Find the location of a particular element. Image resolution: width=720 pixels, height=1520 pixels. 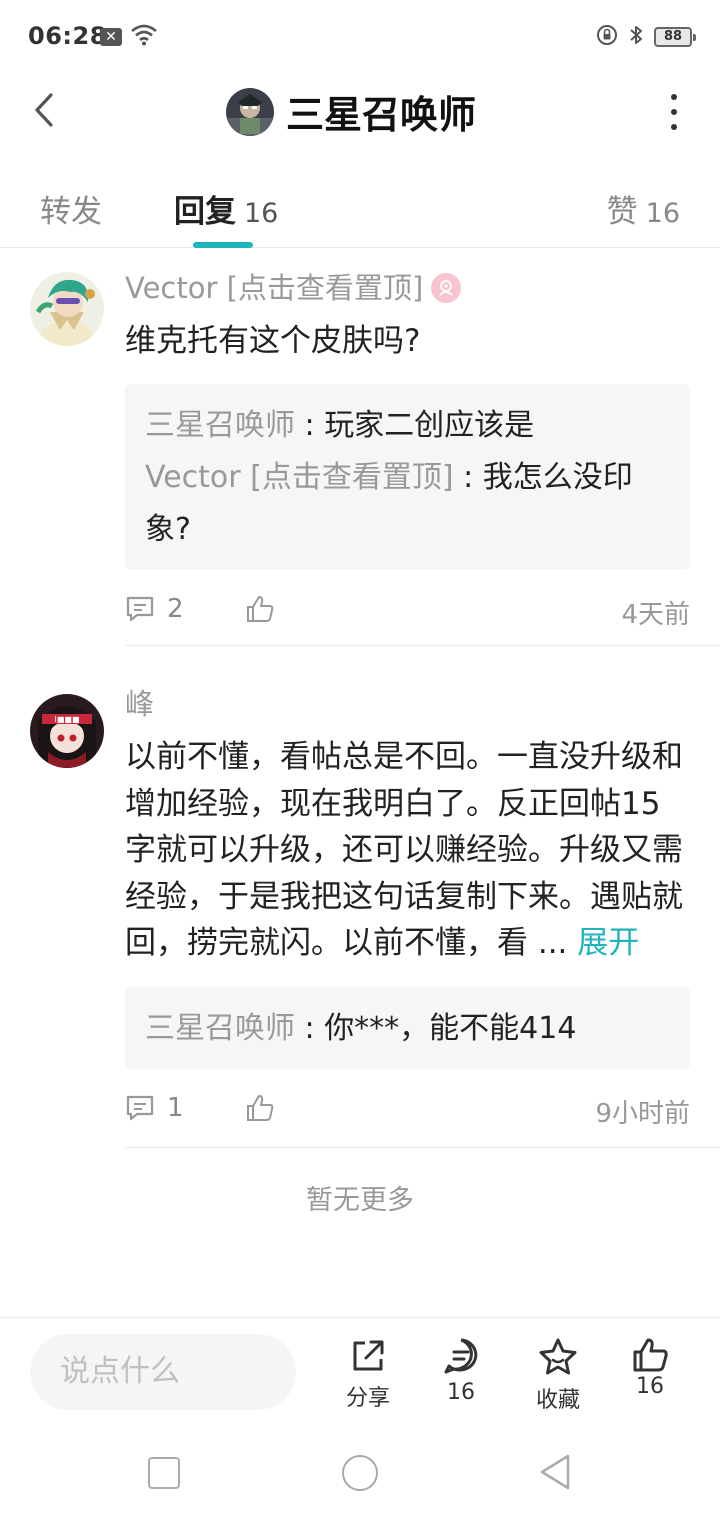

status-bar: 06:28 ✕ 88 is located at coordinates (360, 36).